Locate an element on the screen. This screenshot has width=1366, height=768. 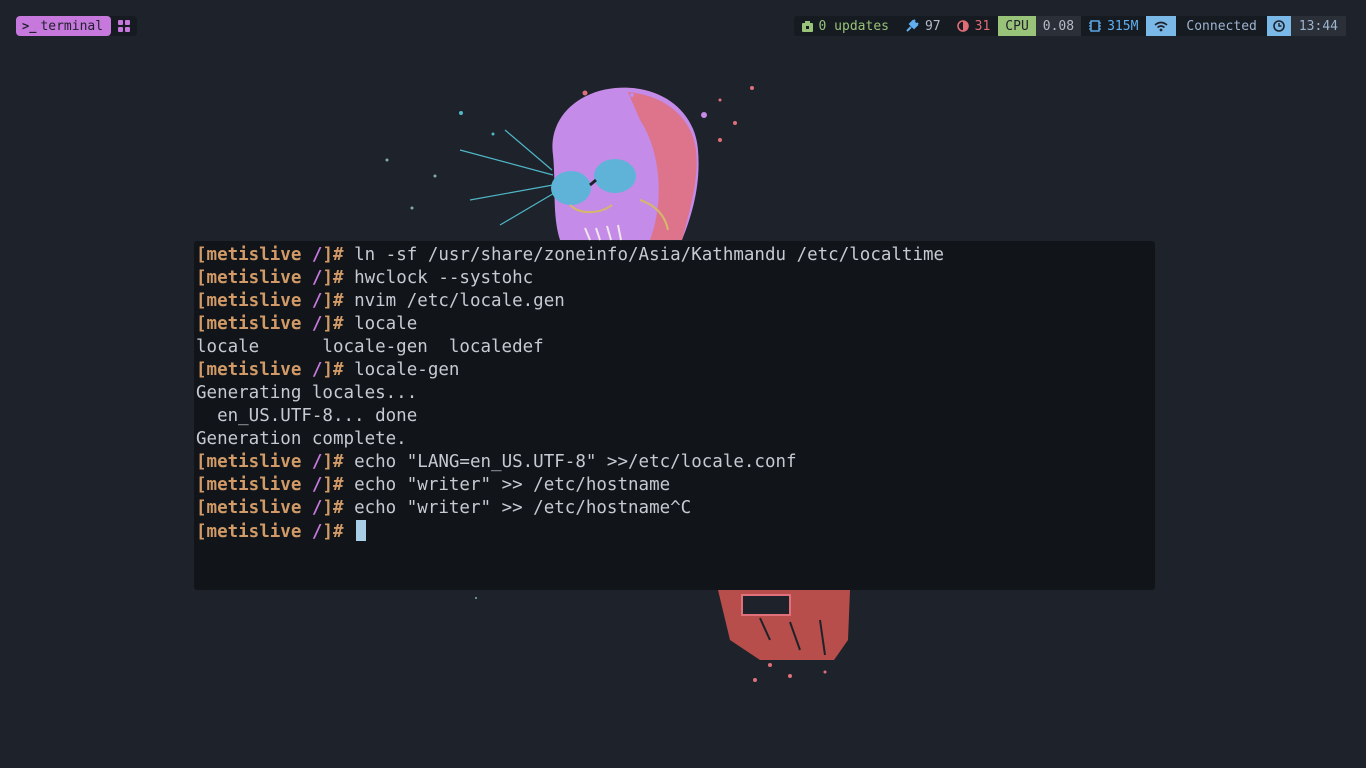
terminal-output-line: en_US.UTF-8... done is located at coordinates (675, 416).